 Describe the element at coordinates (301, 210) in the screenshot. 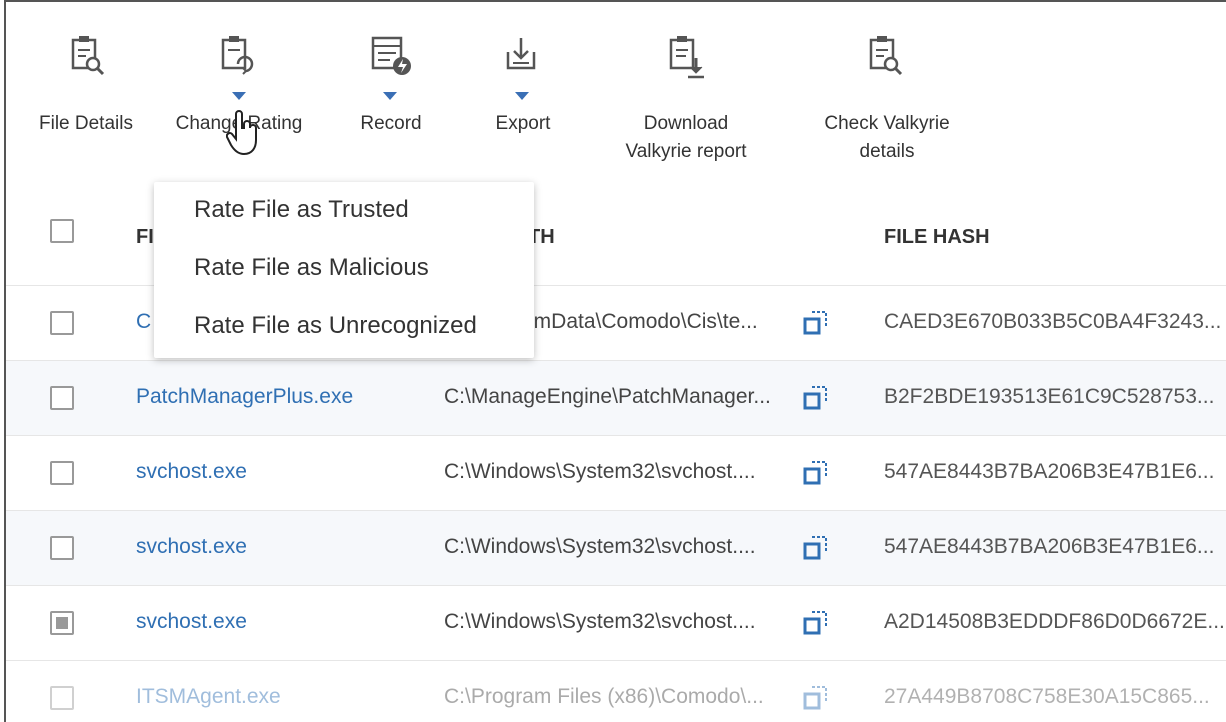

I see `menu-item-rate-trusted: Rate File as Trusted` at that location.